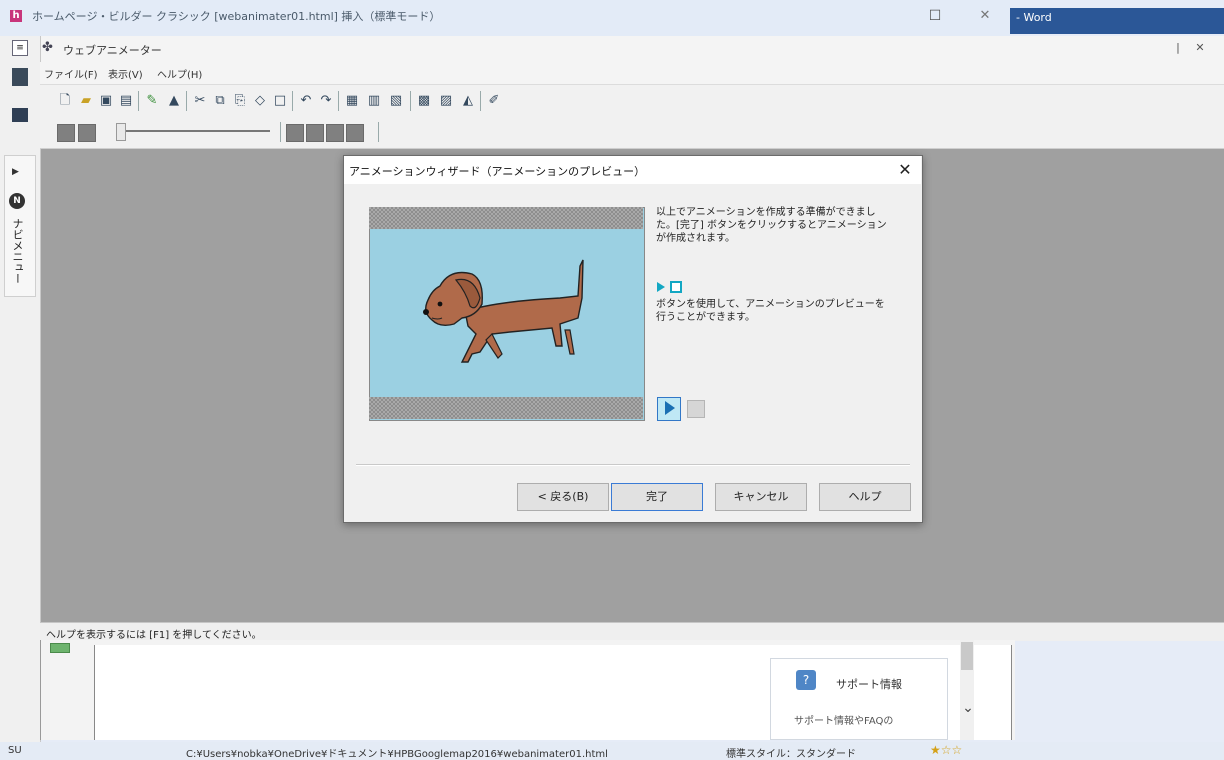 The image size is (1224, 760). What do you see at coordinates (335, 133) in the screenshot?
I see `next-frame-icon` at bounding box center [335, 133].